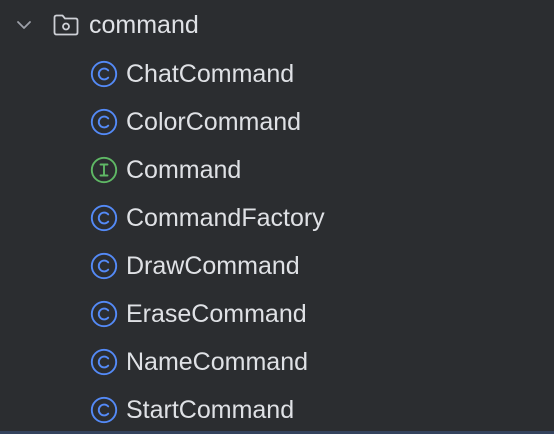 The width and height of the screenshot is (554, 434). I want to click on tree-folder-row-command: command, so click(277, 25).